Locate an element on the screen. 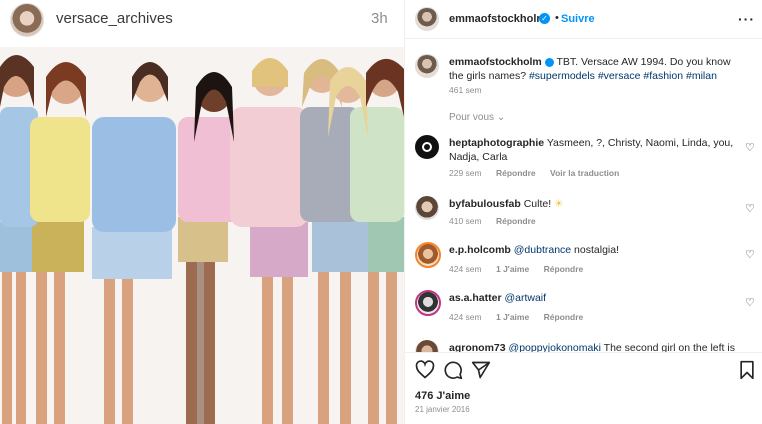 The image size is (762, 424). bookmark-icon is located at coordinates (747, 370).